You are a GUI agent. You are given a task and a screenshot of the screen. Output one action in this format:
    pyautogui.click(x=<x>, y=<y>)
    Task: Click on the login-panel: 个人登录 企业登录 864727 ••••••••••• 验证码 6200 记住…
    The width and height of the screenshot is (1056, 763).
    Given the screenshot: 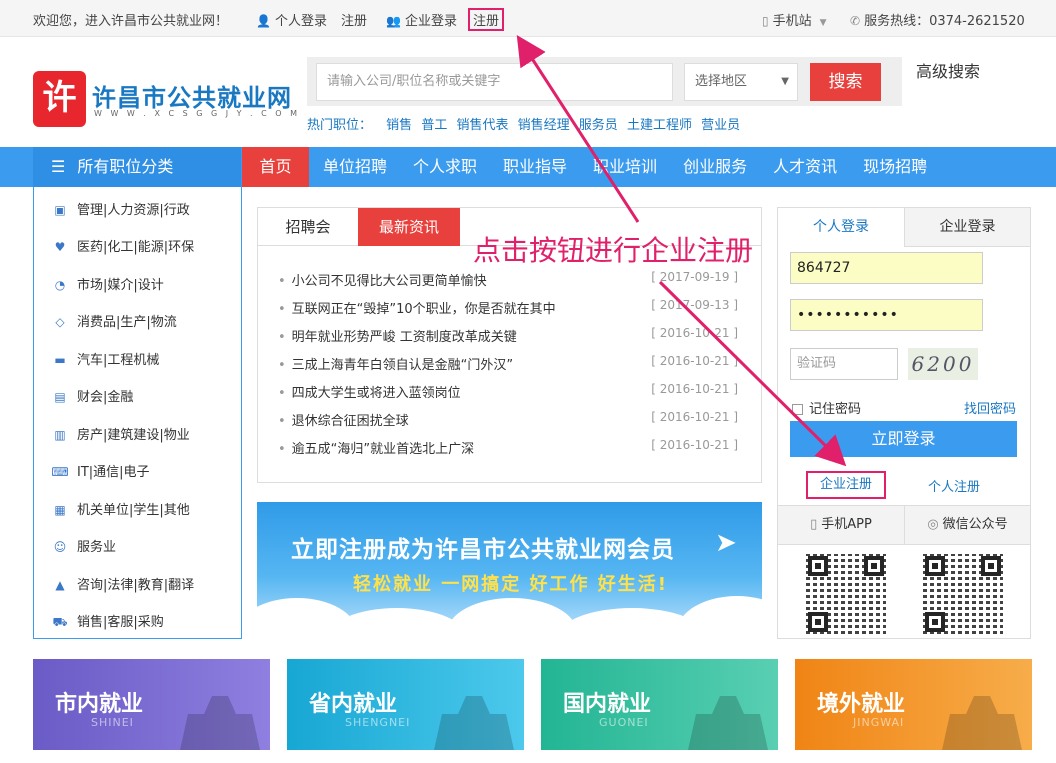 What is the action you would take?
    pyautogui.click(x=904, y=423)
    